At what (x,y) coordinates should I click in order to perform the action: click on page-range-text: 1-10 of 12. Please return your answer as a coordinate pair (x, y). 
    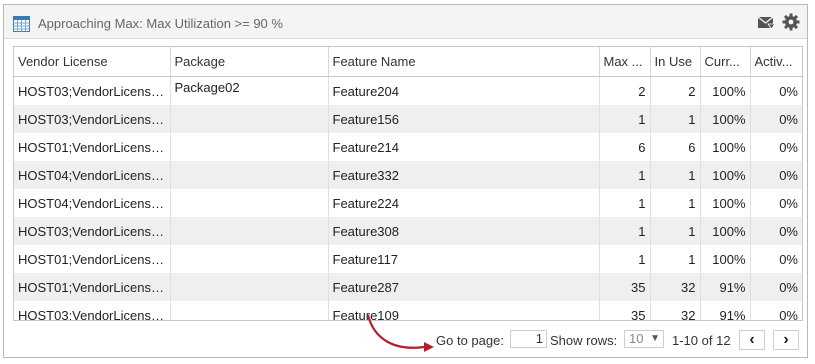
    Looking at the image, I should click on (701, 340).